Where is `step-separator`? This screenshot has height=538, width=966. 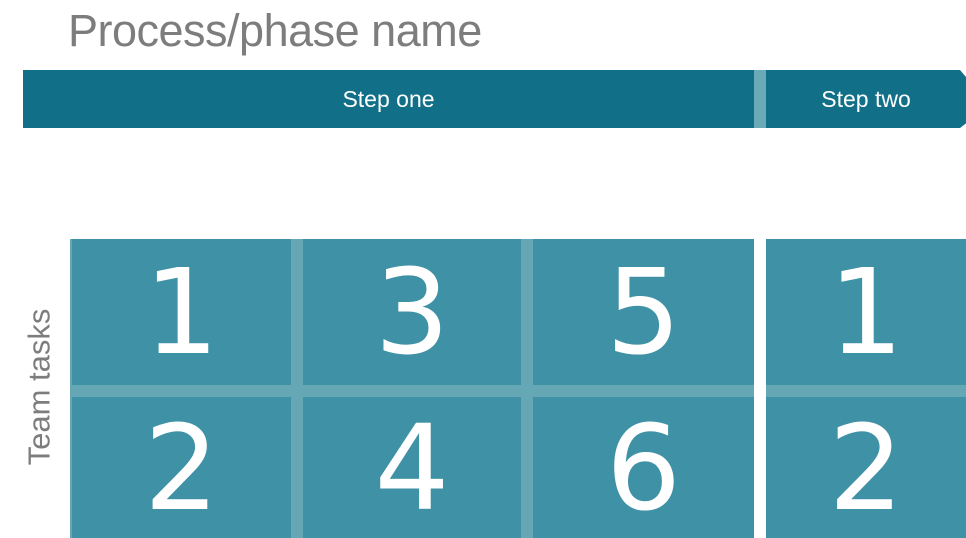 step-separator is located at coordinates (760, 388).